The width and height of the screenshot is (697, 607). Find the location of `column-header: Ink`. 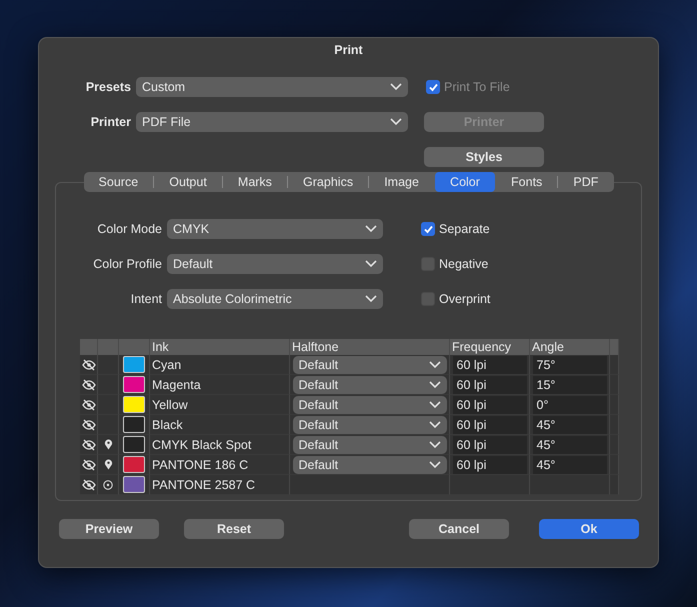

column-header: Ink is located at coordinates (220, 347).